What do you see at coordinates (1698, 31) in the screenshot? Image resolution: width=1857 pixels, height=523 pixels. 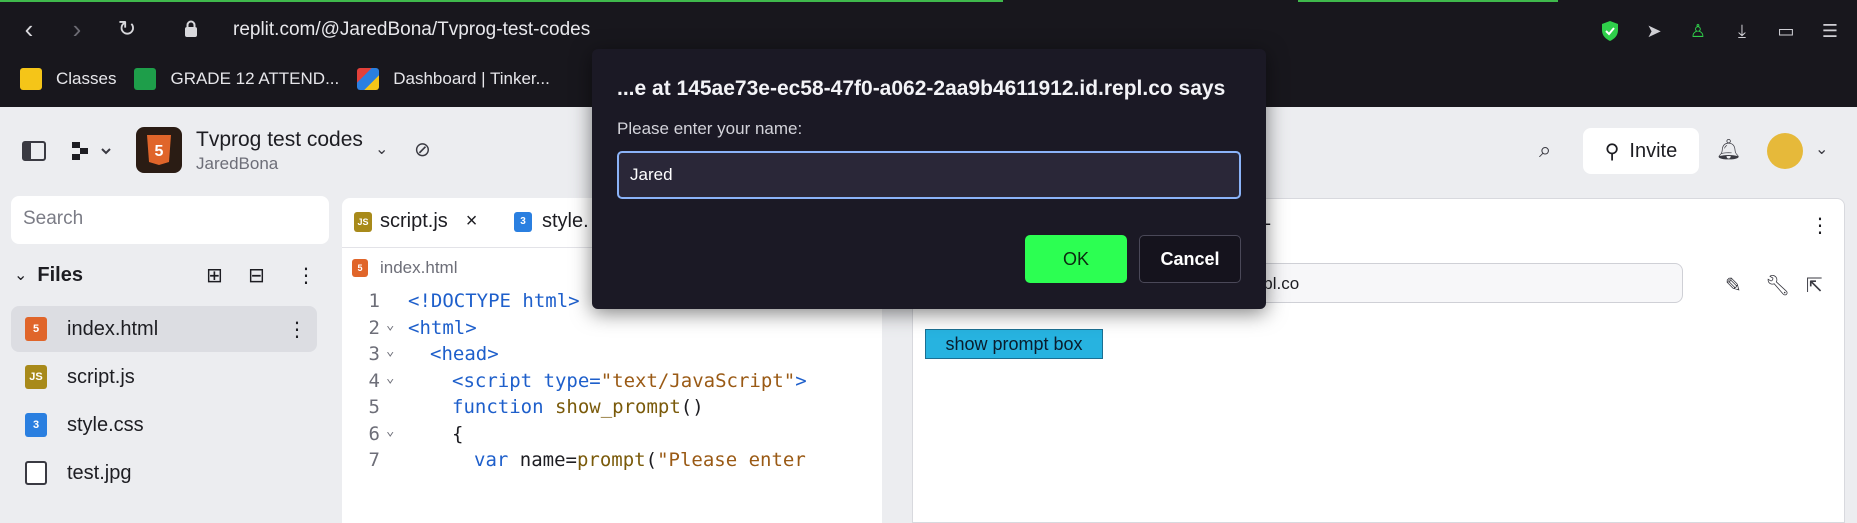 I see `profile-icon: ♙` at bounding box center [1698, 31].